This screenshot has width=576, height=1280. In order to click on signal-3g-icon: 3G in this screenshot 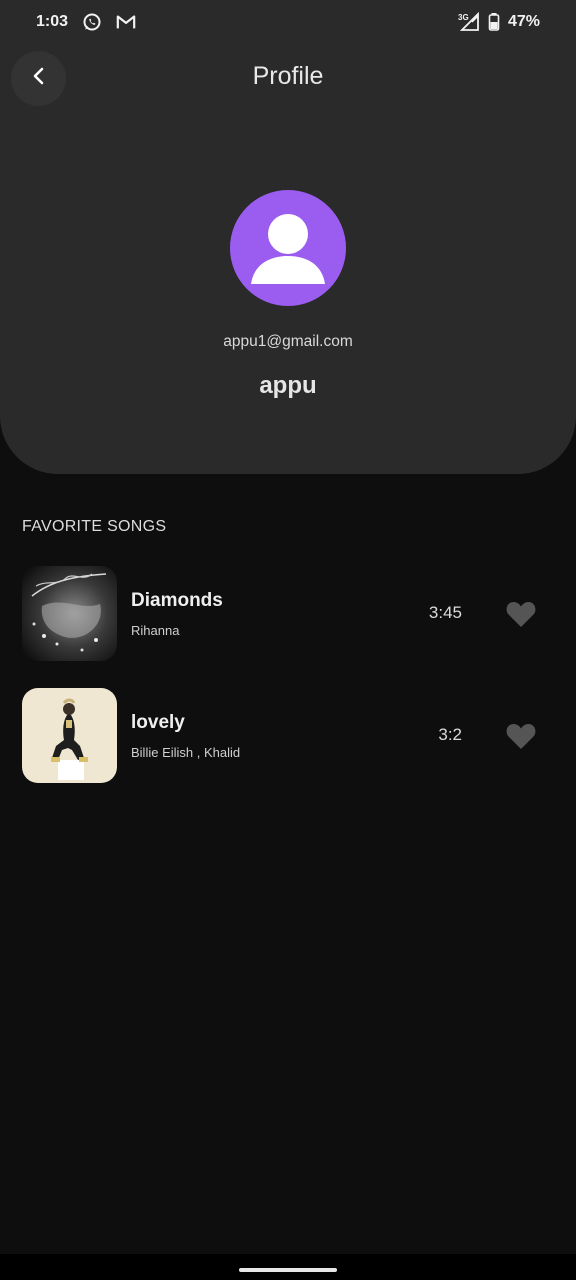, I will do `click(469, 22)`.